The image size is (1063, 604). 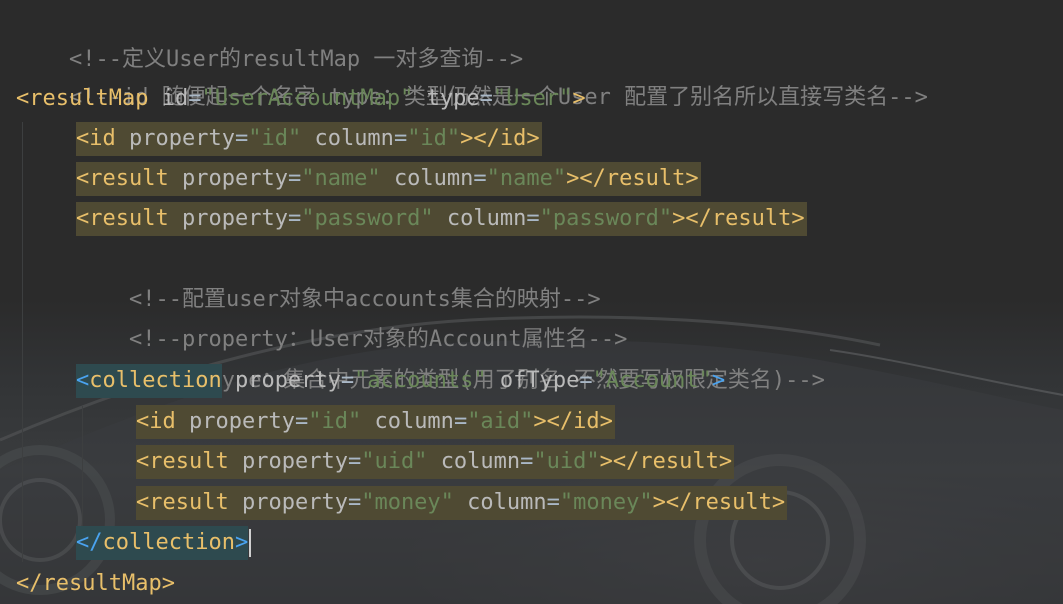 What do you see at coordinates (307, 98) in the screenshot?
I see `attribute-value: "UserAccountMap"` at bounding box center [307, 98].